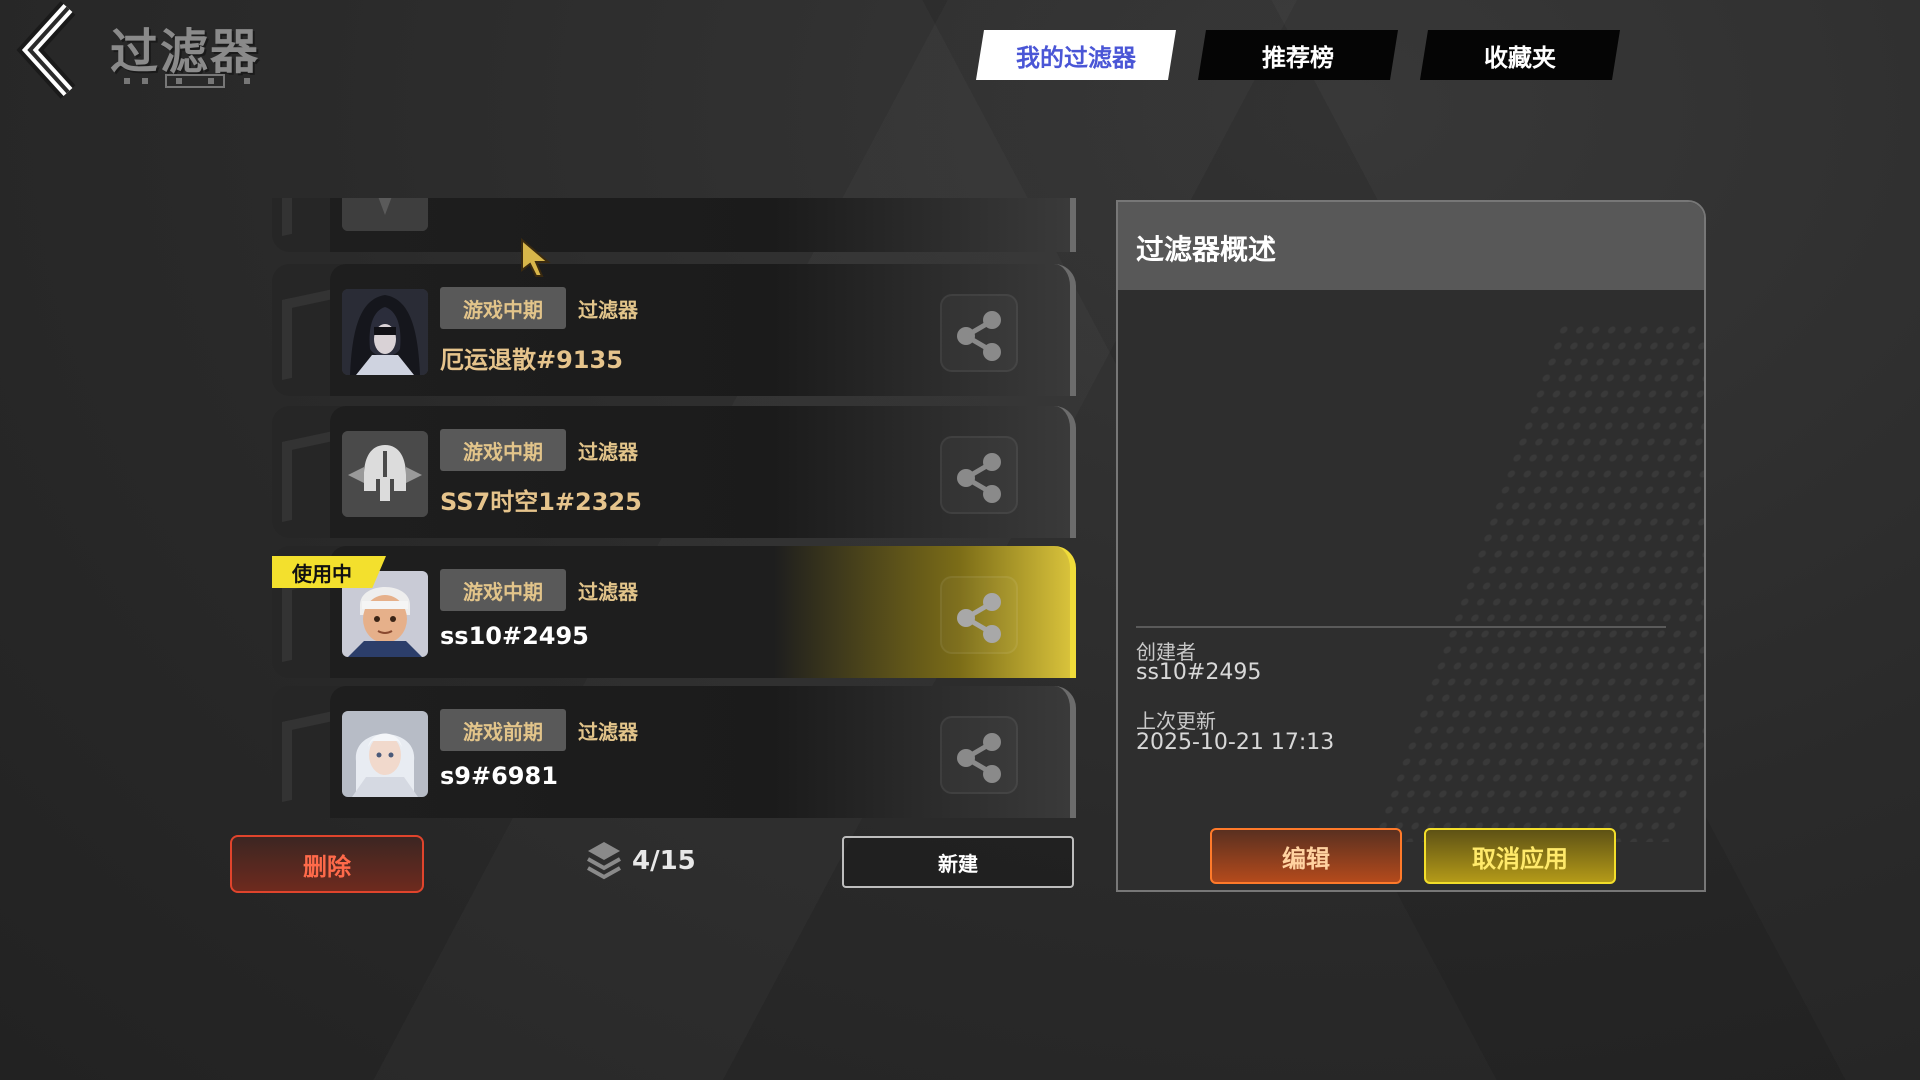  Describe the element at coordinates (674, 612) in the screenshot. I see `list-item-active: 使用中 游戏中期 过滤器 ss10#2495` at that location.